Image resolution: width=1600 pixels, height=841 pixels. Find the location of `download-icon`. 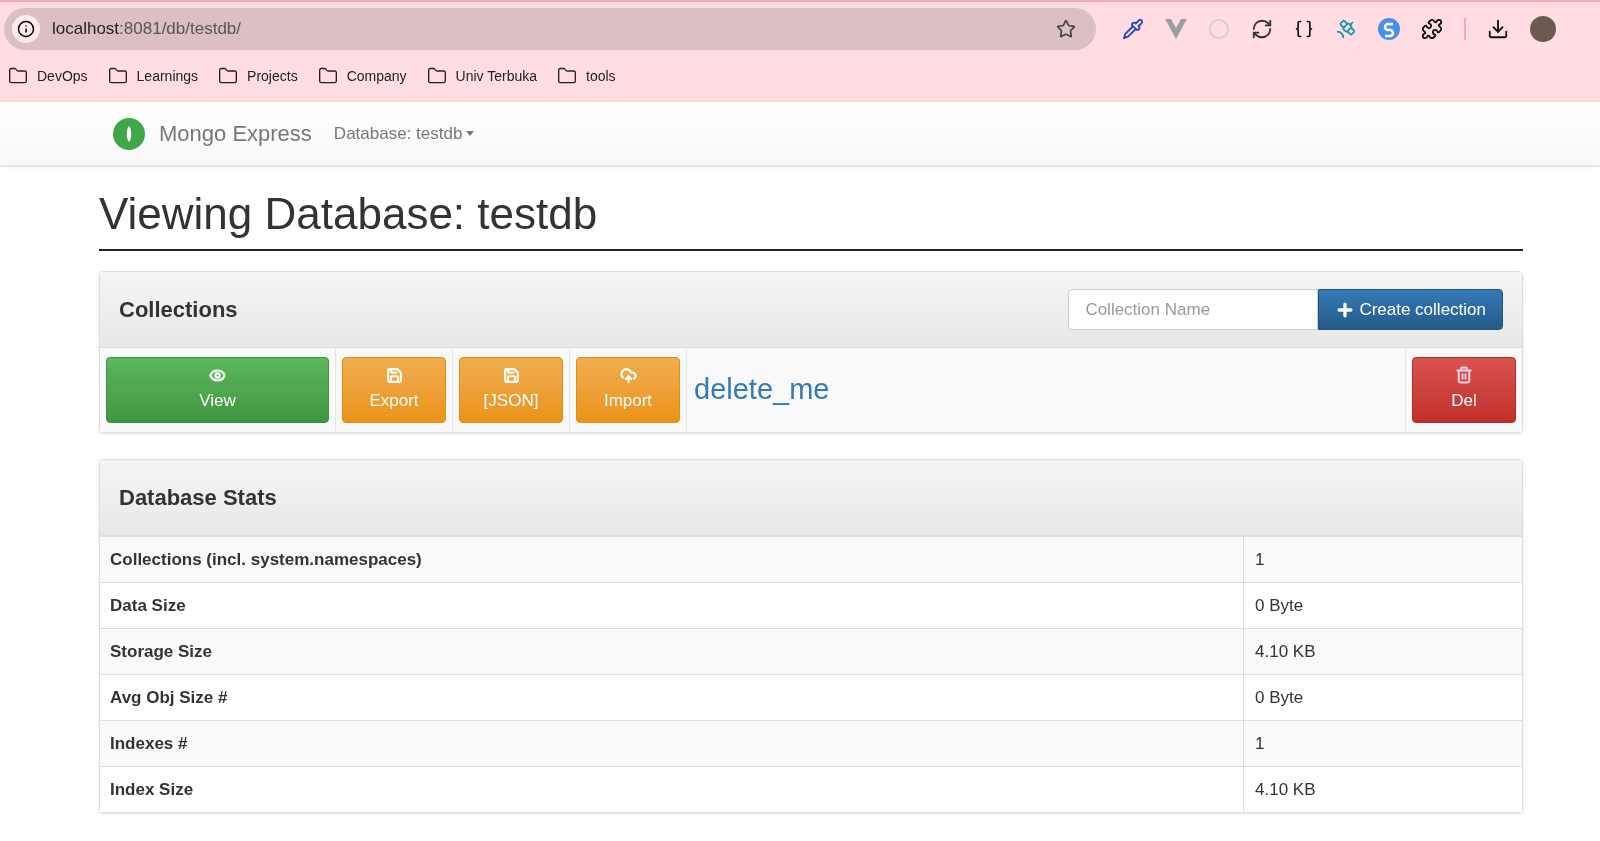

download-icon is located at coordinates (1498, 29).